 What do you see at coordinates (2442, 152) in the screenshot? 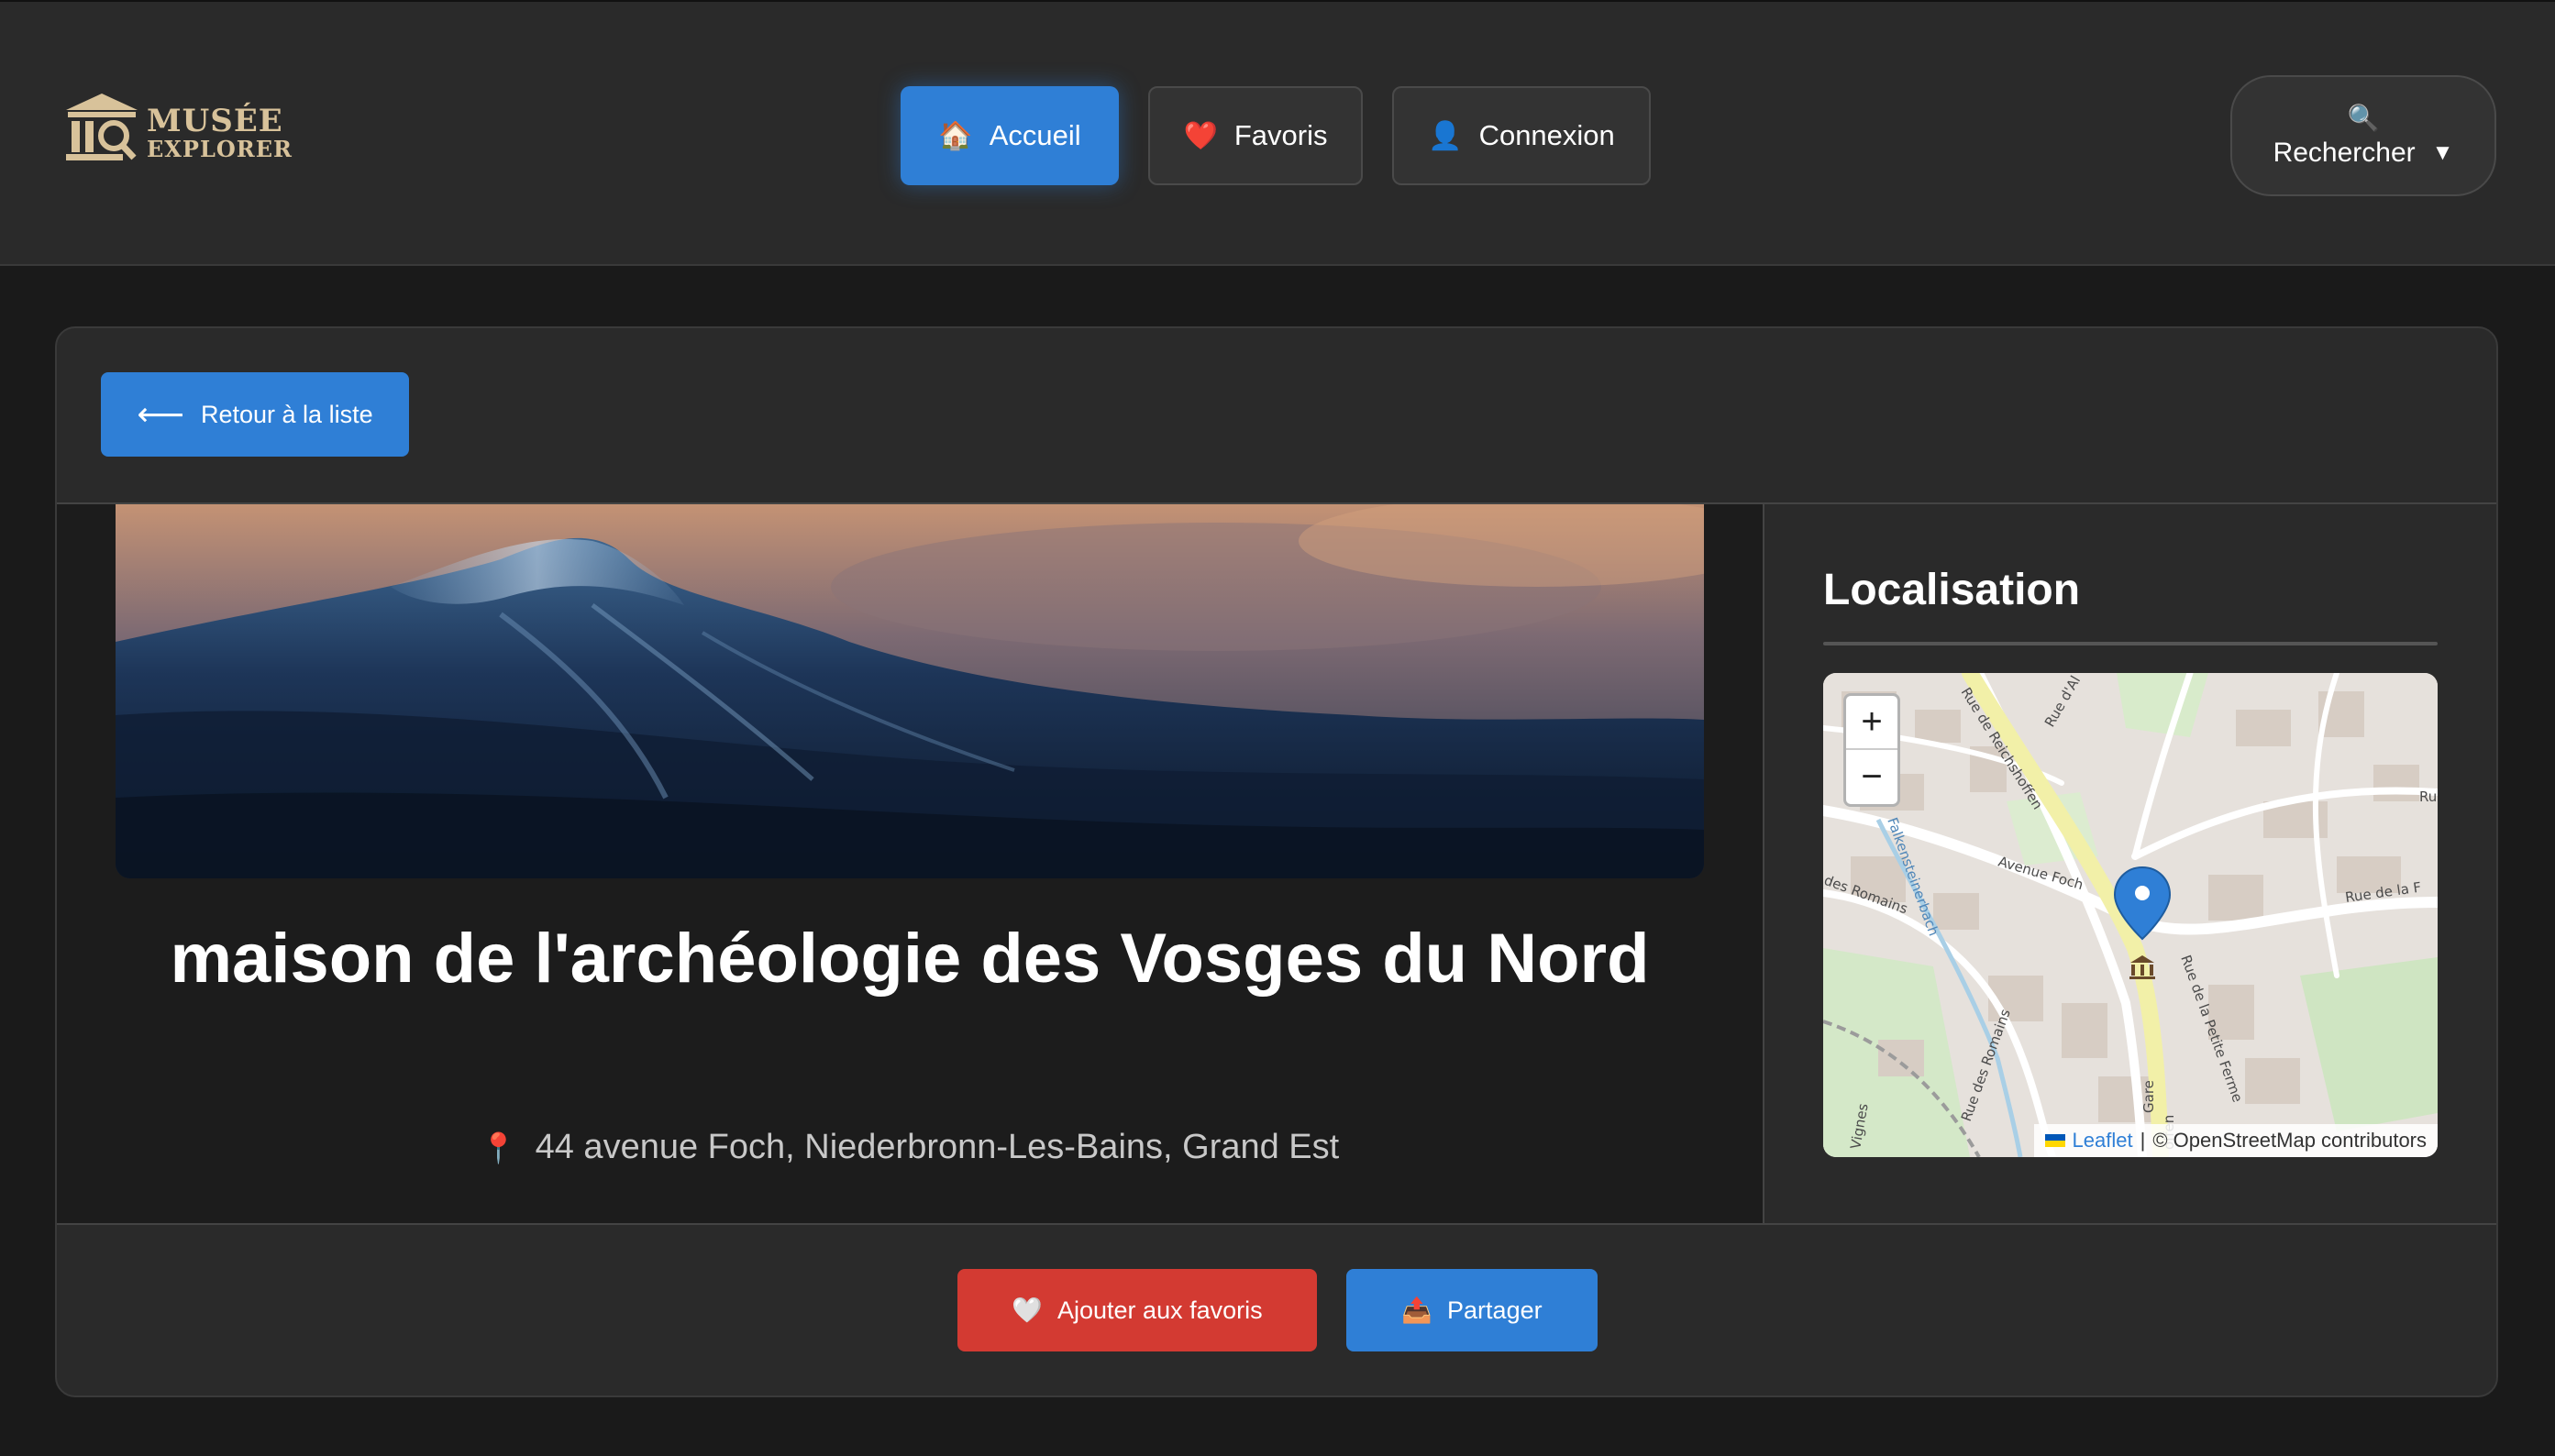
I see `caret-down-icon: ▼` at bounding box center [2442, 152].